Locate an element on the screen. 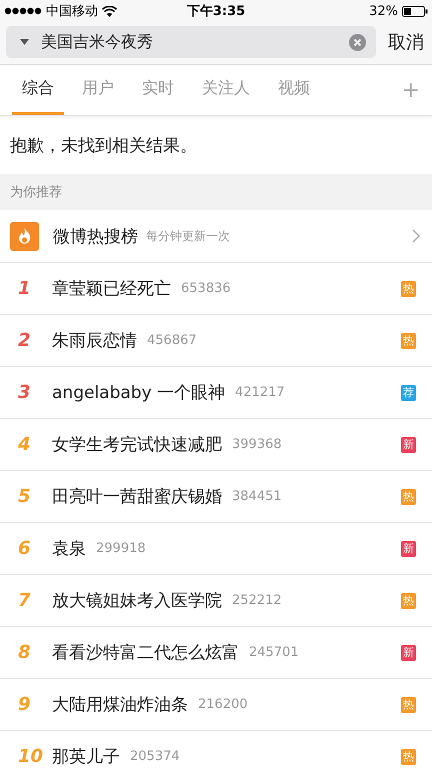 The image size is (432, 778). trend-row: 4 女学生考完试快速减肥 399368 新 is located at coordinates (216, 445).